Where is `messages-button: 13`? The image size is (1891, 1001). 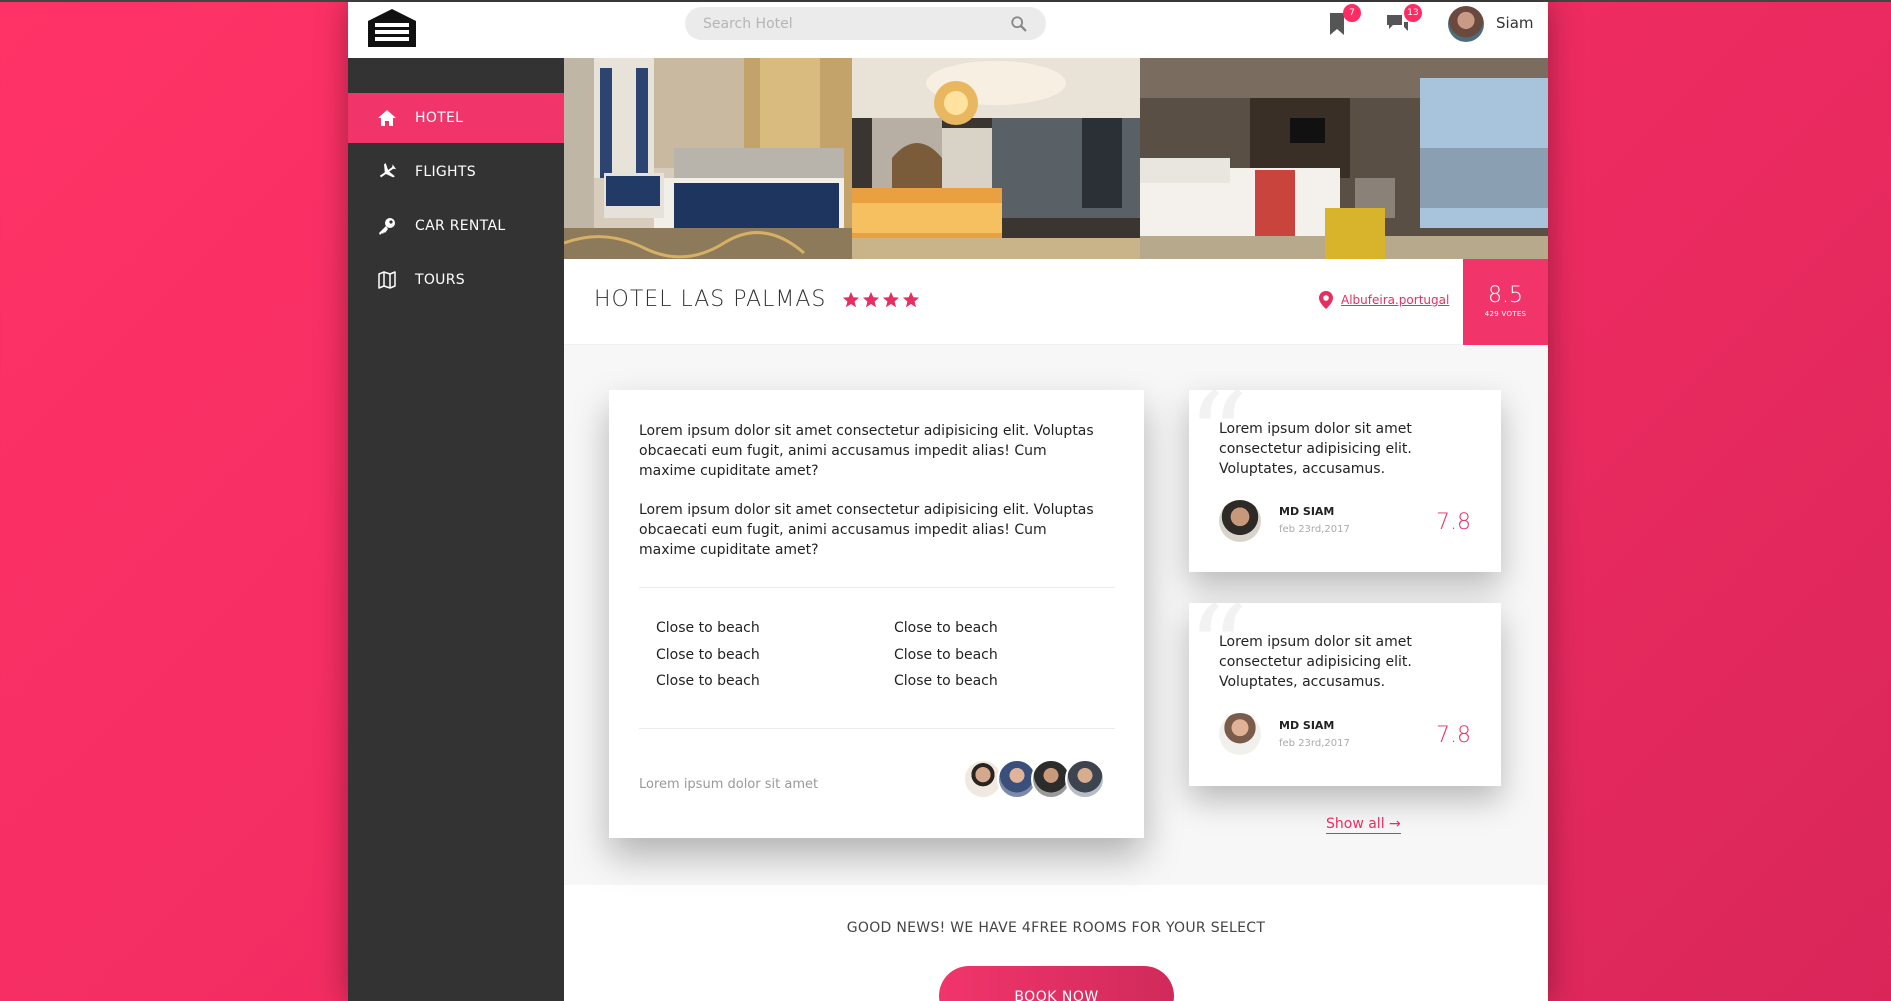
messages-button: 13 is located at coordinates (1403, 21).